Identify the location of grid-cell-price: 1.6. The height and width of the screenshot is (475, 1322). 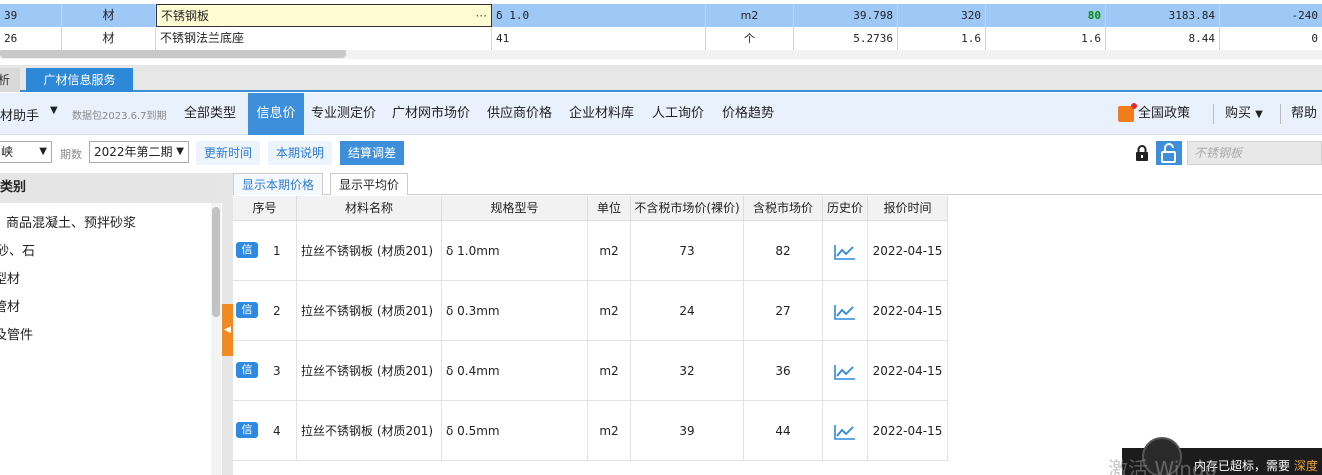
(942, 38).